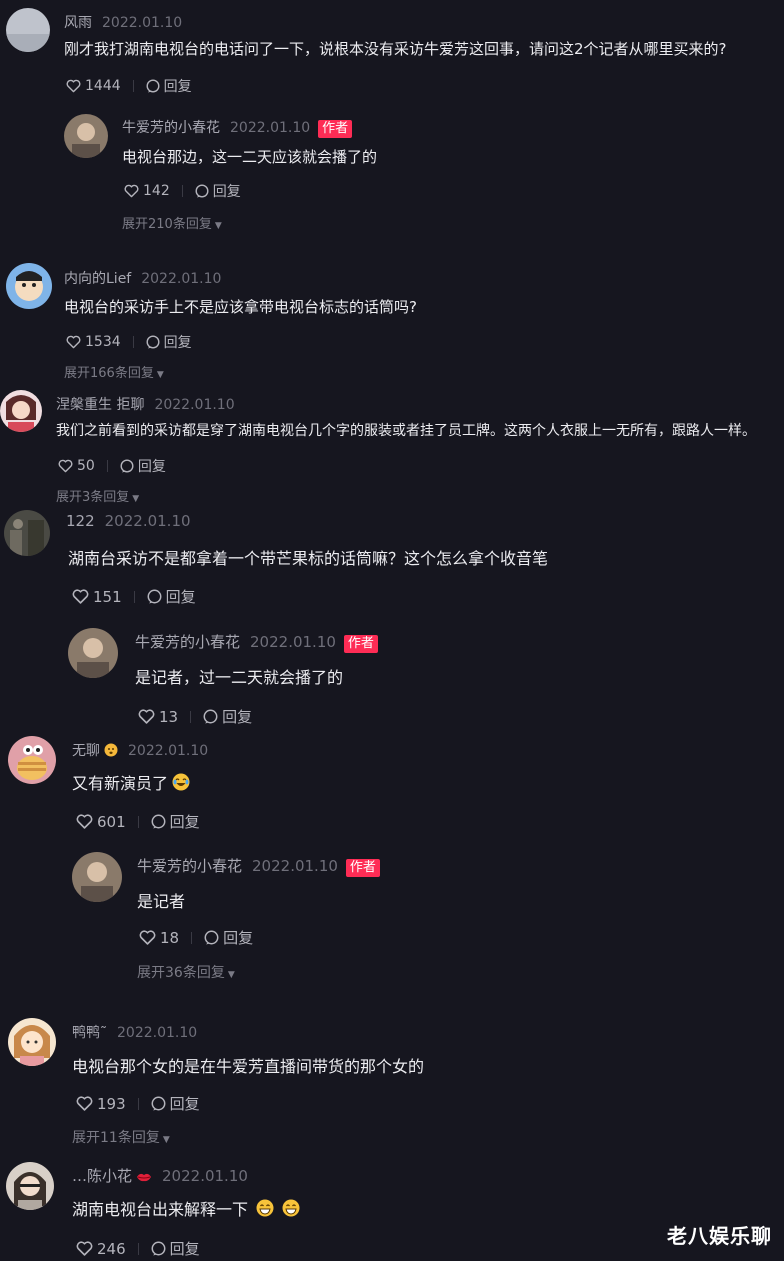 The height and width of the screenshot is (1261, 784). I want to click on like-button: 601, so click(101, 822).